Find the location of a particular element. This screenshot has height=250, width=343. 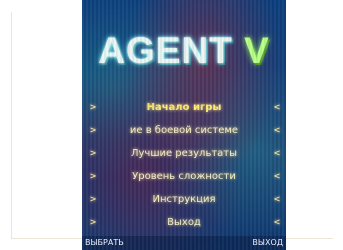

menu-item-label: Лучшие результаты is located at coordinates (184, 153).